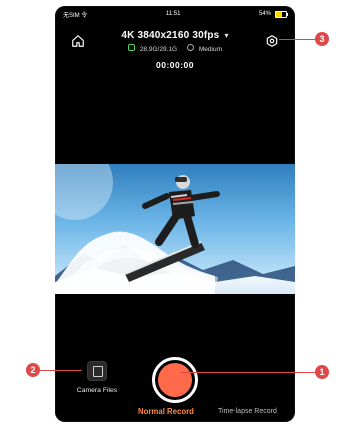 Image resolution: width=340 pixels, height=424 pixels. I want to click on status-left: 无SIM 令, so click(75, 14).